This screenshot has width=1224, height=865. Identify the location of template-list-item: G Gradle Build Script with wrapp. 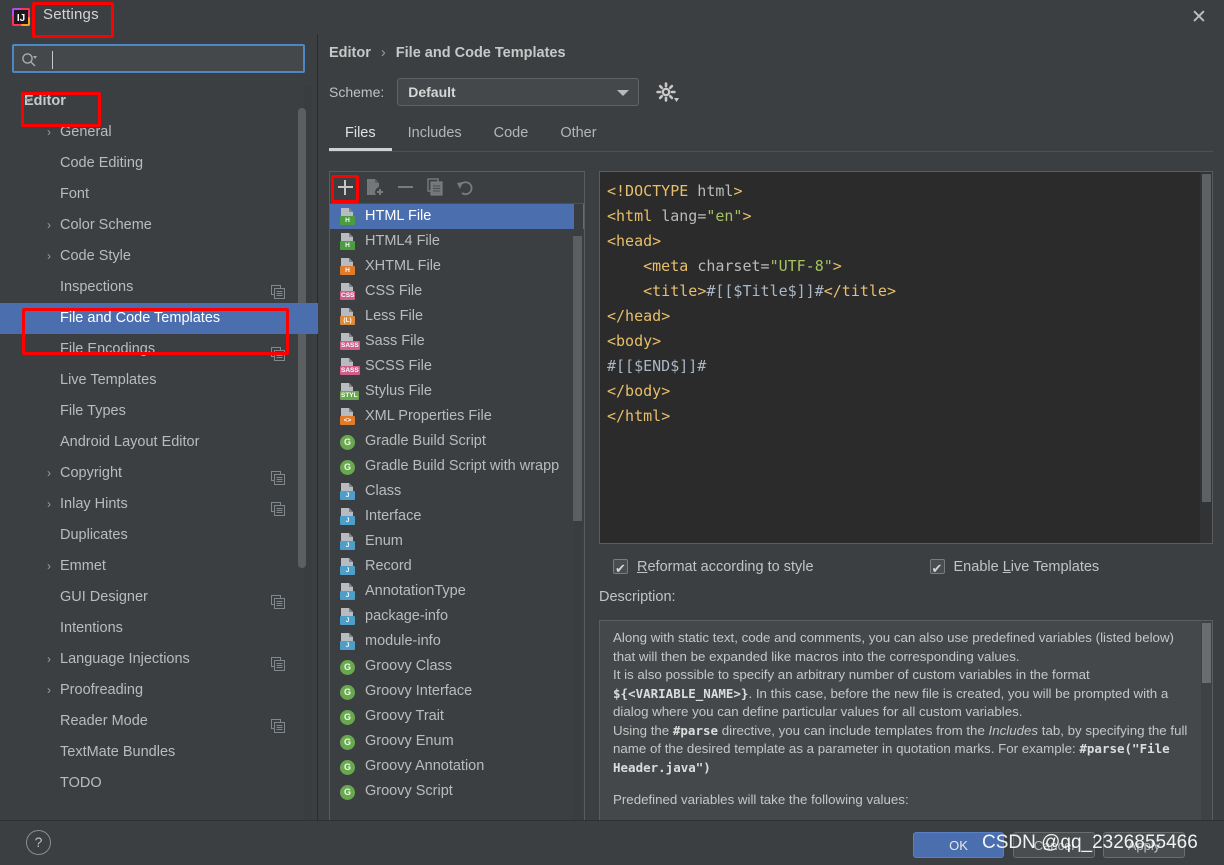
(457, 466).